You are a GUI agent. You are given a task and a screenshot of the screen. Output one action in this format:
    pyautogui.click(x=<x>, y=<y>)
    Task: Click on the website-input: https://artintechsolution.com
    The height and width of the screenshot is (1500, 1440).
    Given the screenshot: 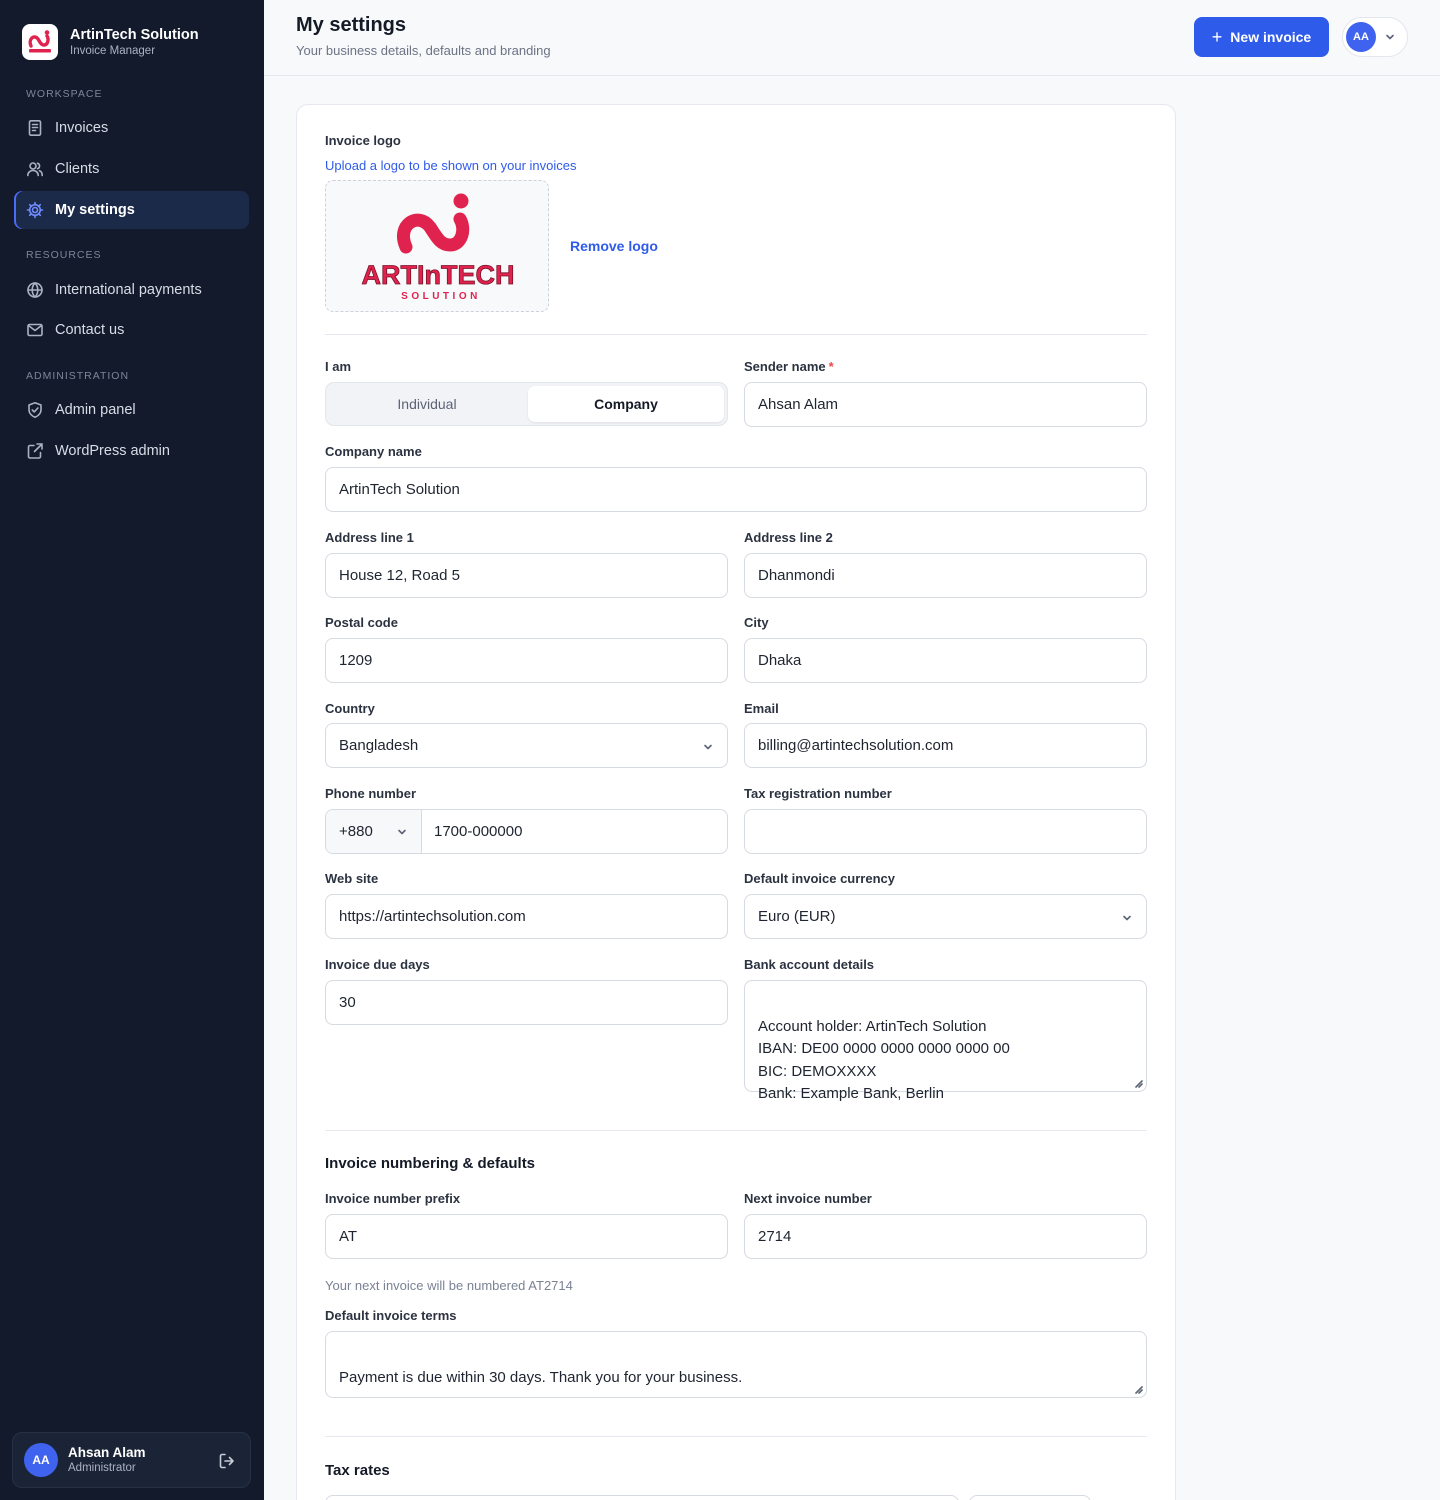 What is the action you would take?
    pyautogui.click(x=526, y=916)
    